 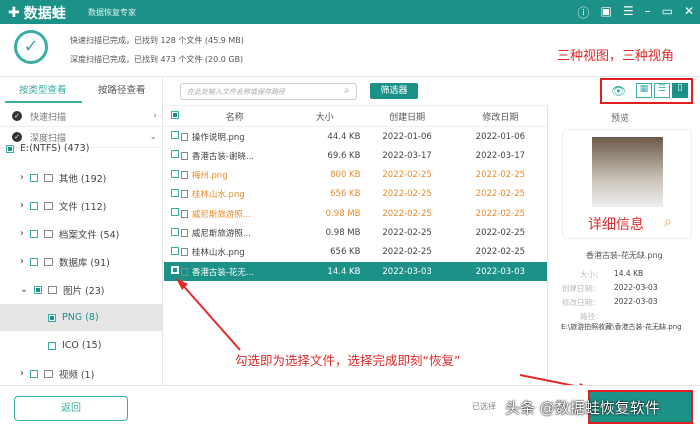 I want to click on back-button: 返回, so click(x=71, y=408).